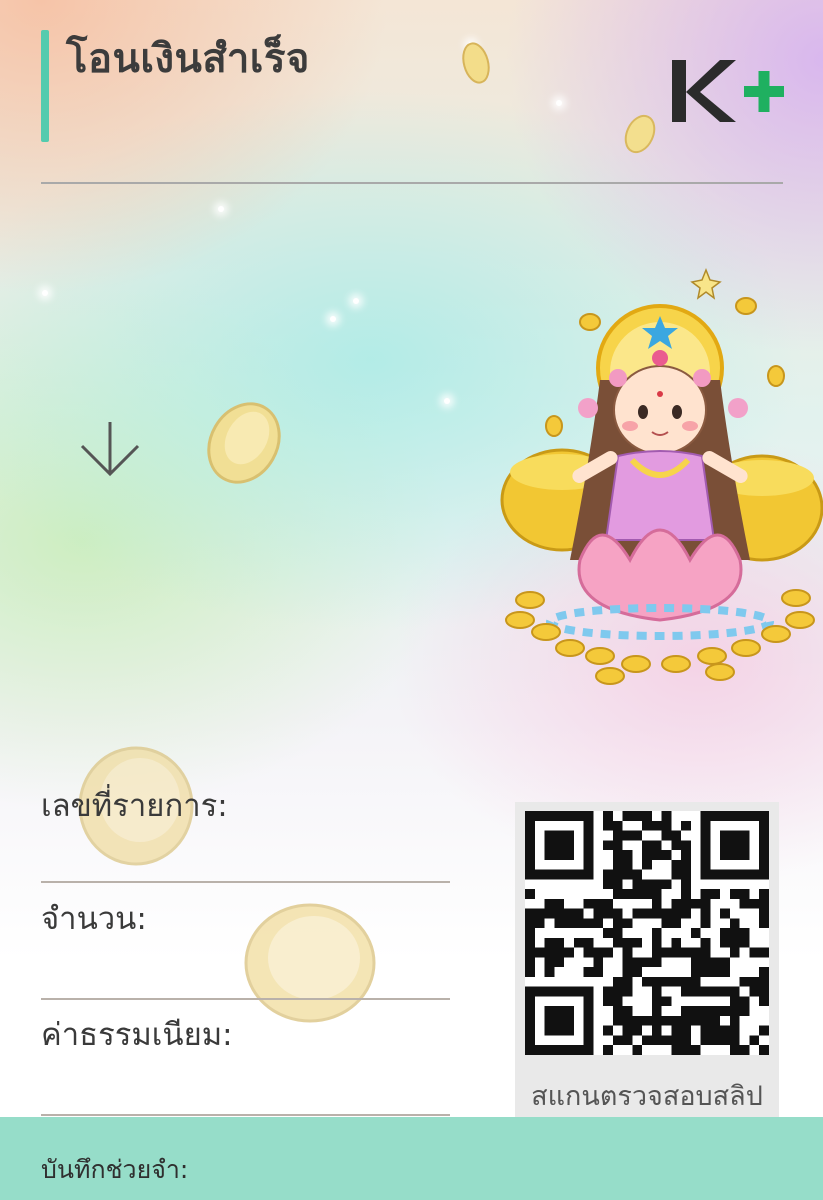  Describe the element at coordinates (110, 449) in the screenshot. I see `arrow-down-icon` at that location.